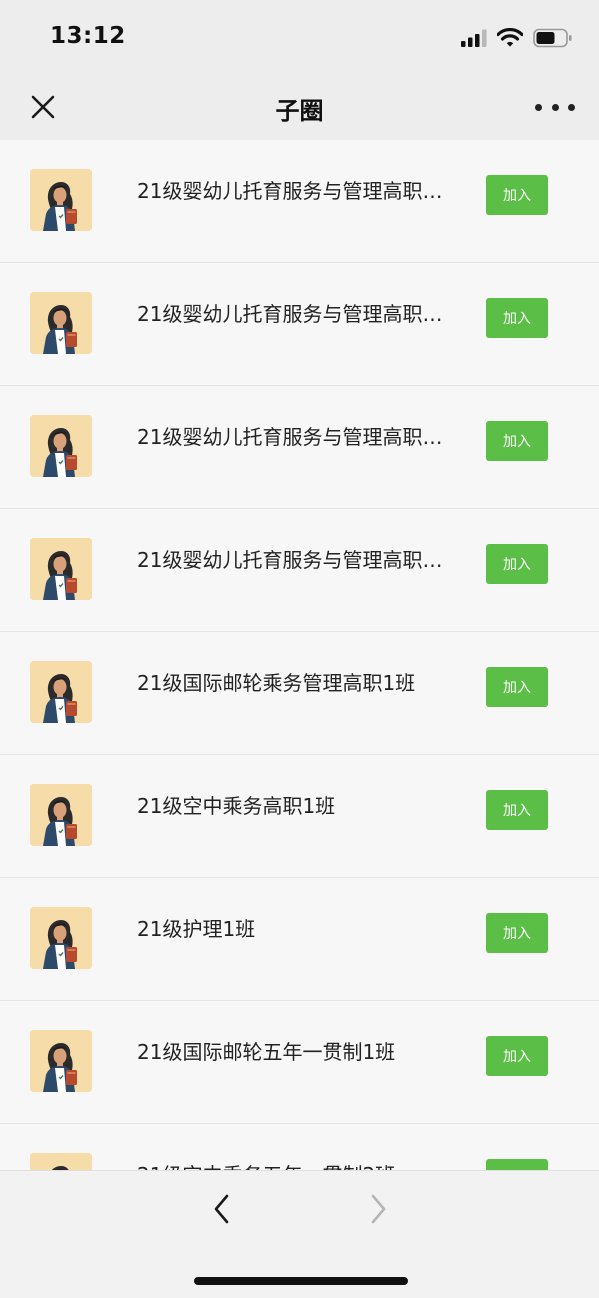 This screenshot has height=1298, width=599. What do you see at coordinates (196, 929) in the screenshot?
I see `group-title: 21级护理1班` at bounding box center [196, 929].